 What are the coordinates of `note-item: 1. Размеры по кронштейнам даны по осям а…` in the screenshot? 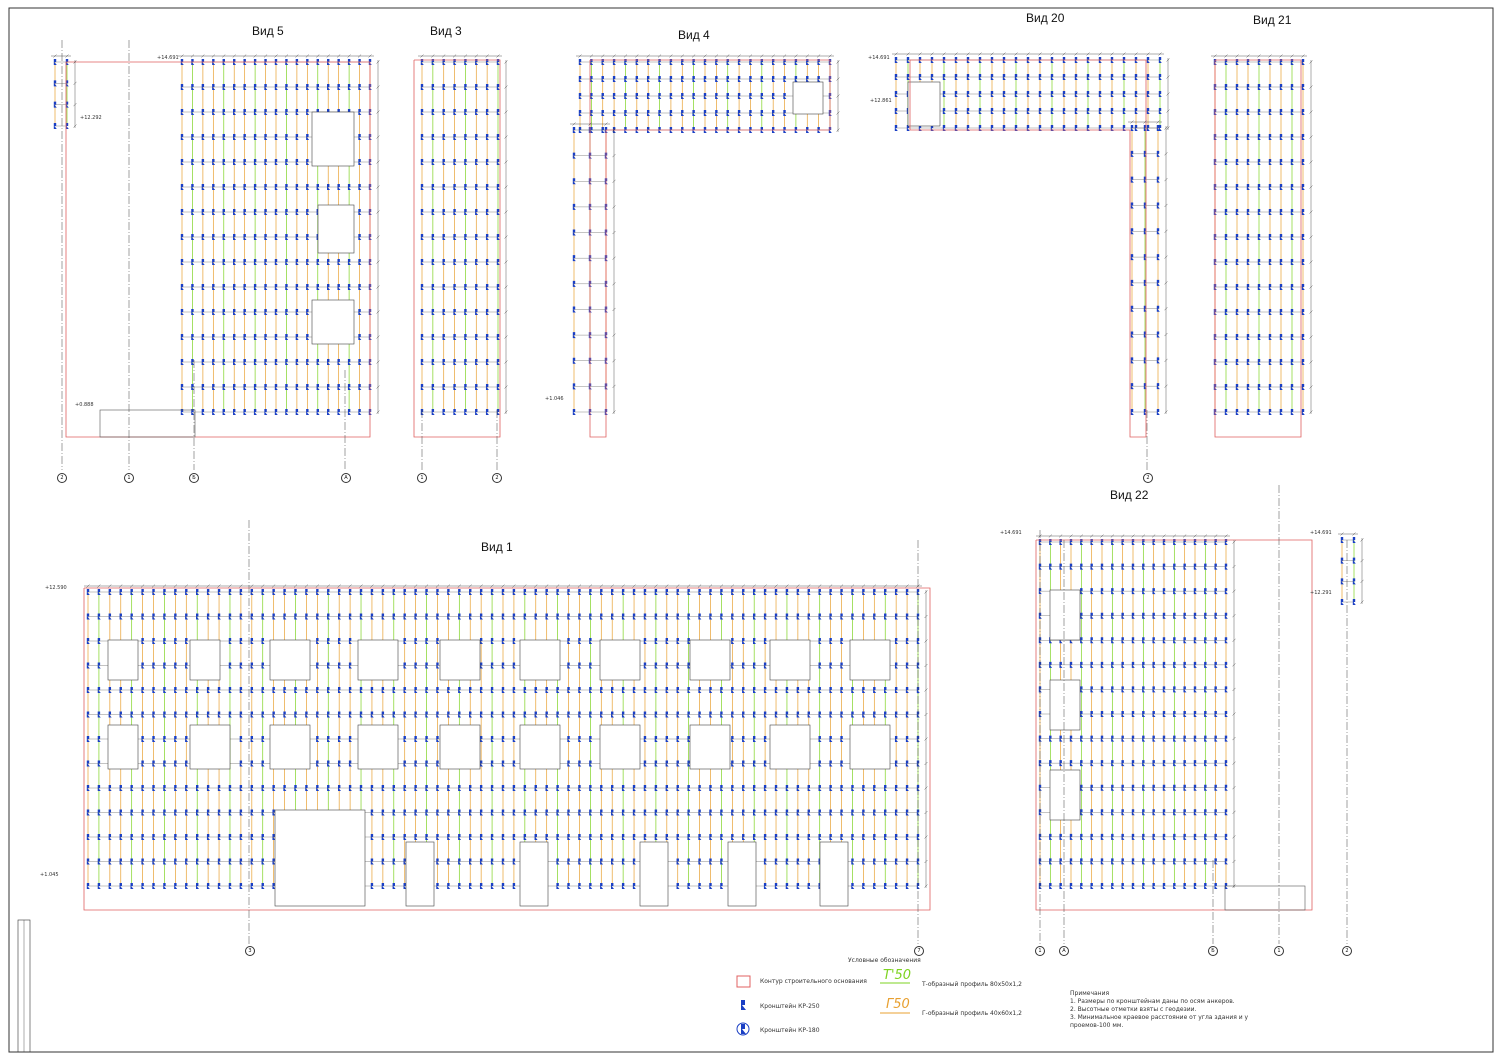 It's located at (1152, 1001).